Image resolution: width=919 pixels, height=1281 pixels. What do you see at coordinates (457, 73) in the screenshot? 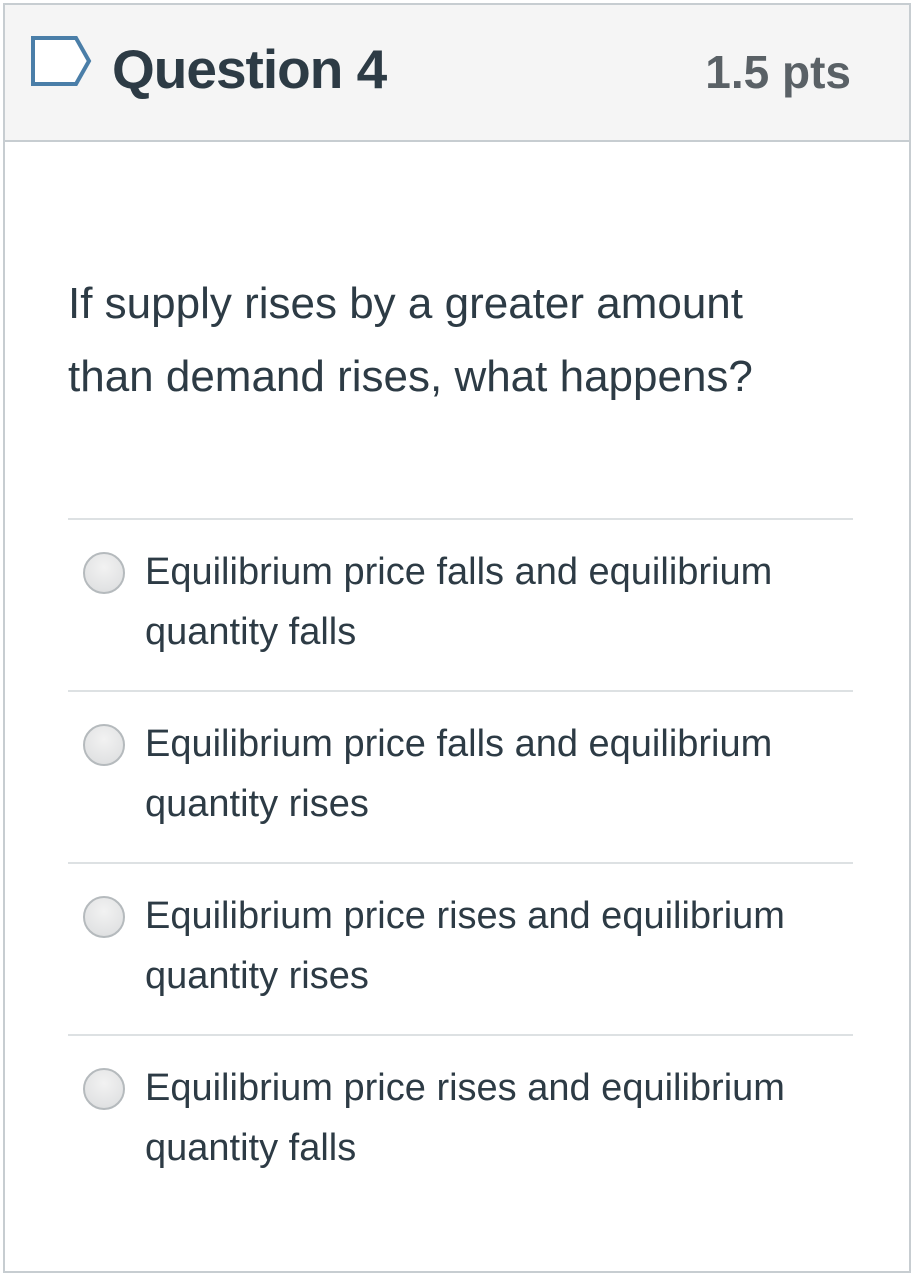
I see `question-header: Question 4 1.5 pts` at bounding box center [457, 73].